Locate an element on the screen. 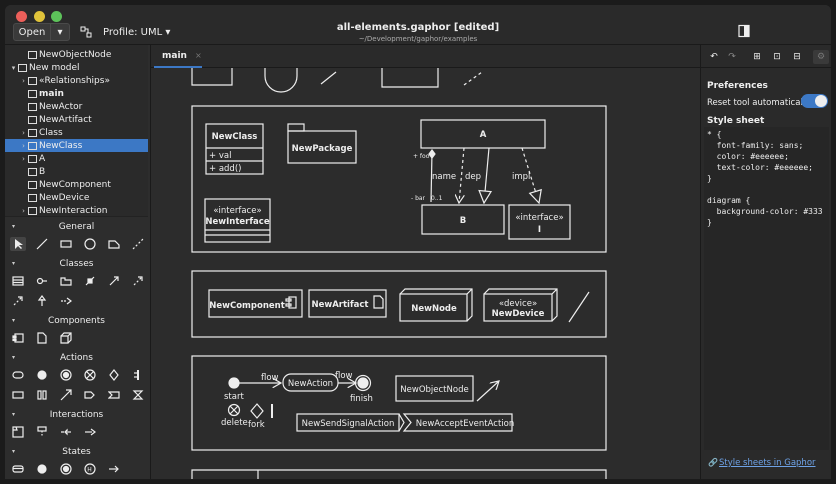 The width and height of the screenshot is (836, 484). redo-button: ↷ is located at coordinates (732, 57).